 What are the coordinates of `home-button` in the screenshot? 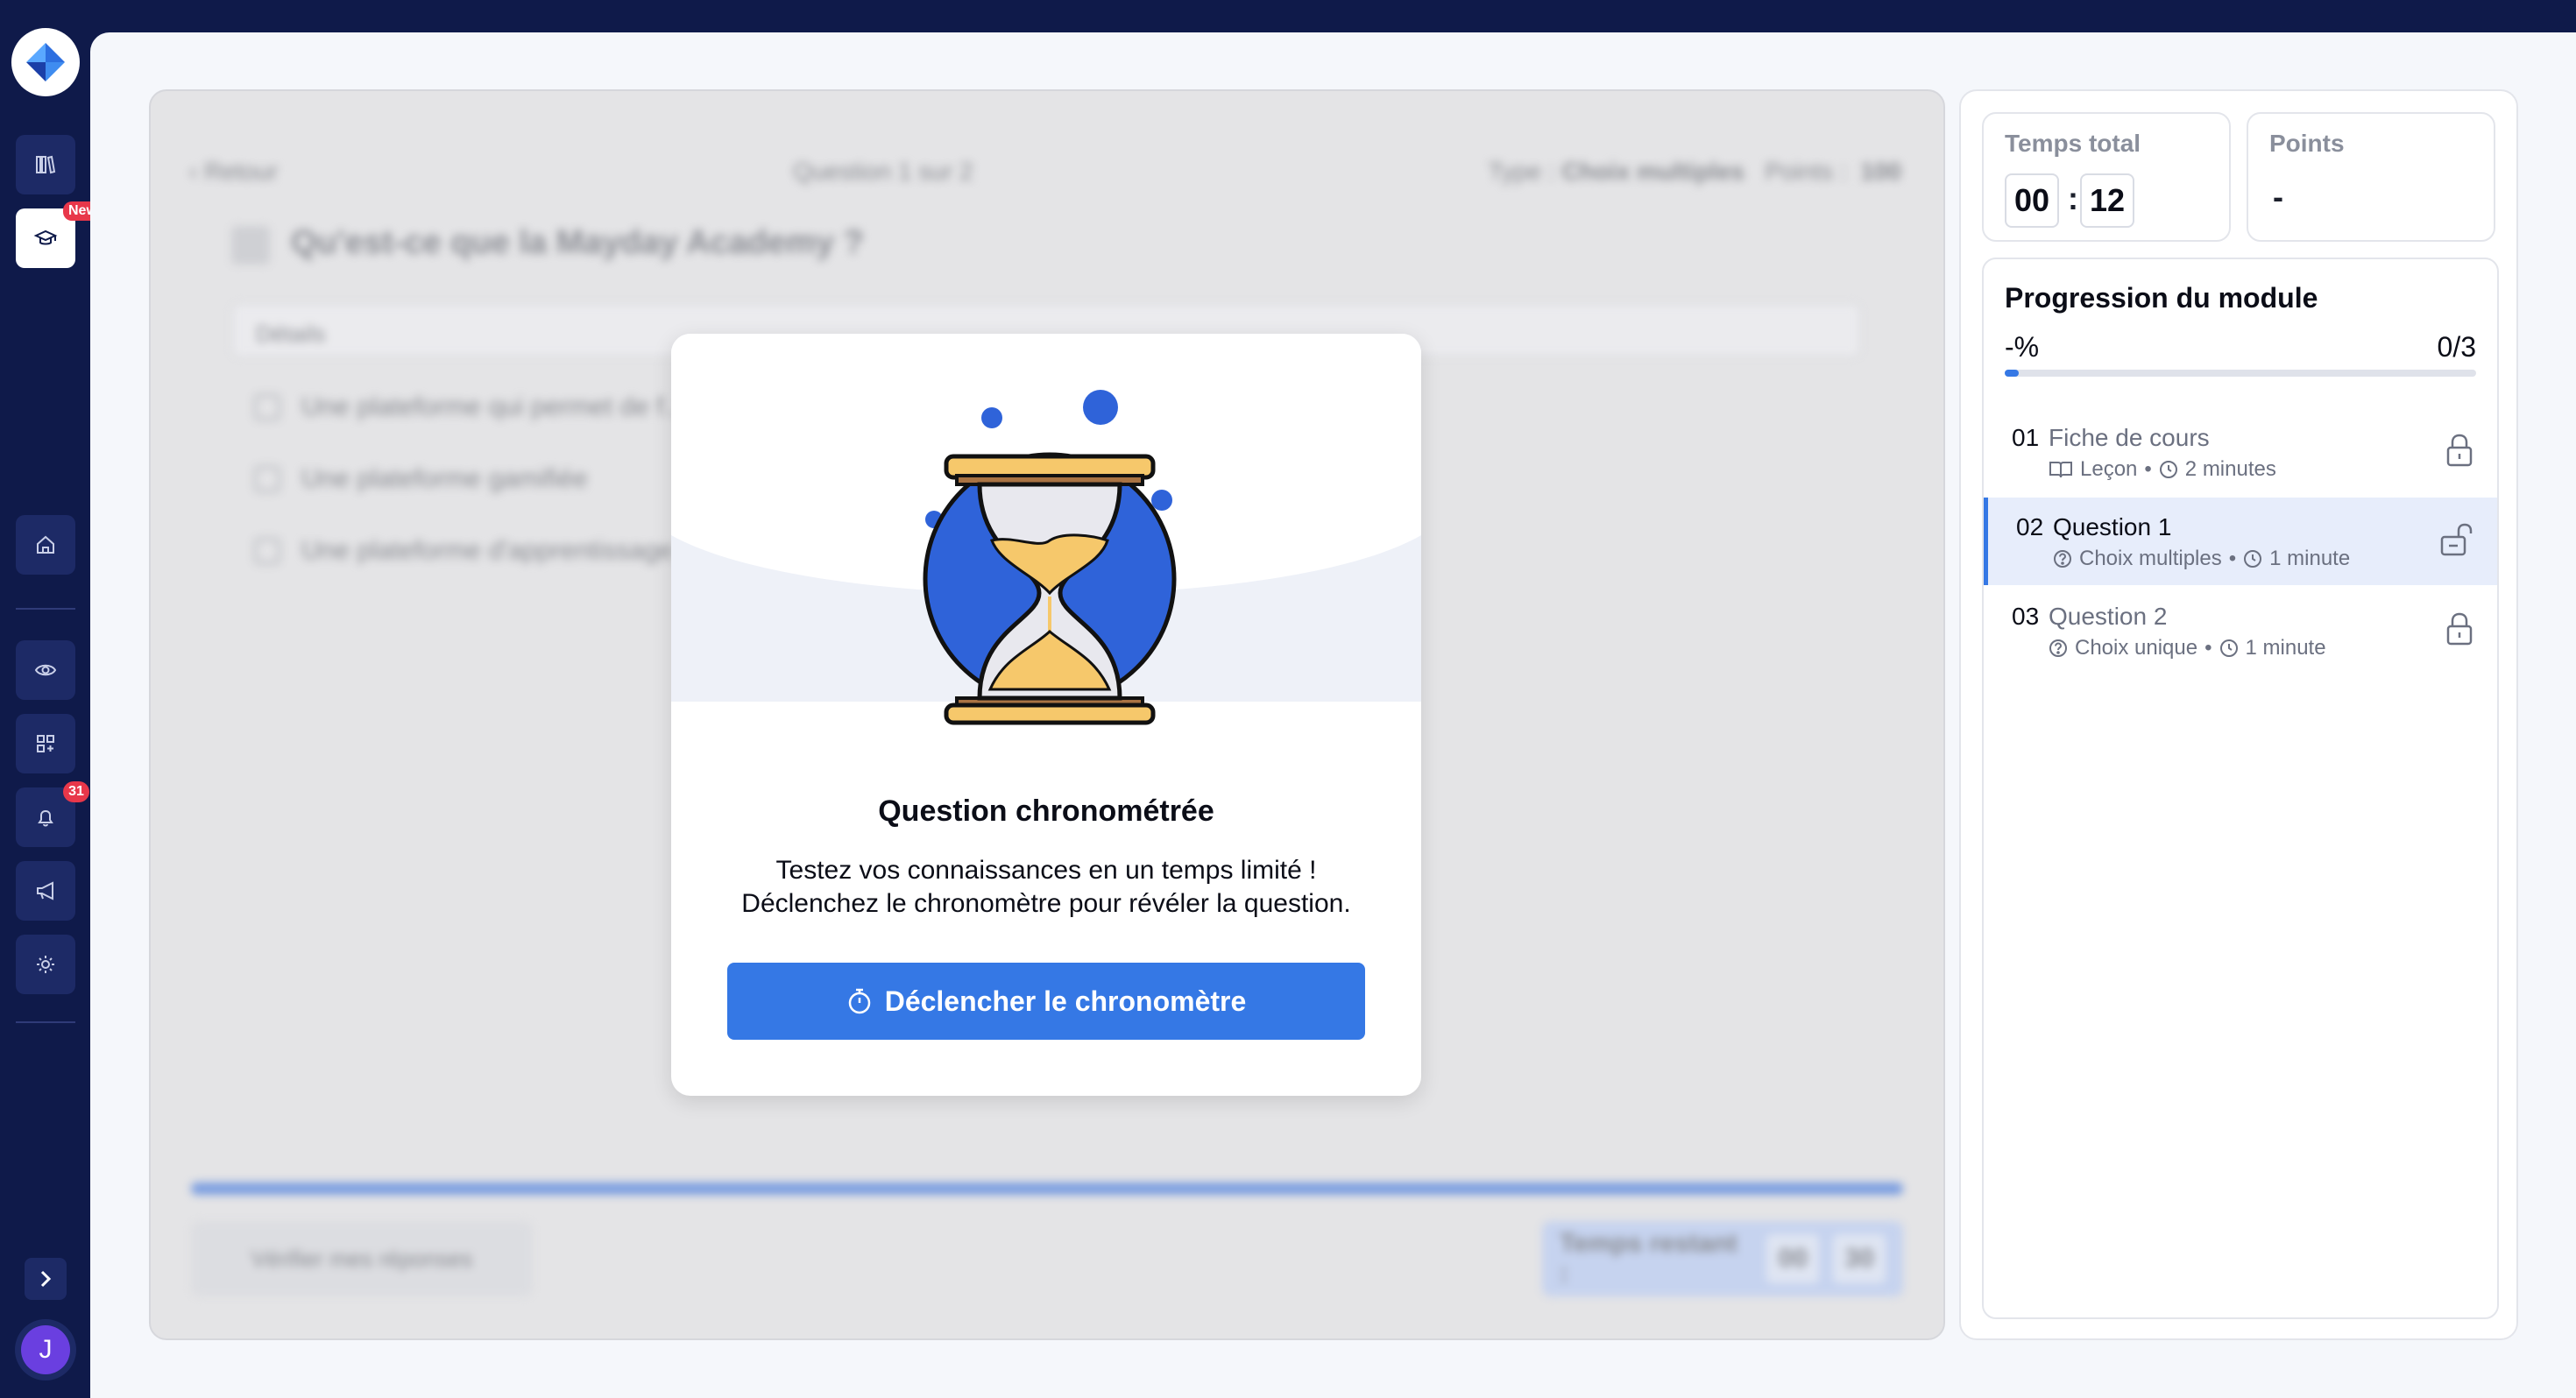 It's located at (45, 545).